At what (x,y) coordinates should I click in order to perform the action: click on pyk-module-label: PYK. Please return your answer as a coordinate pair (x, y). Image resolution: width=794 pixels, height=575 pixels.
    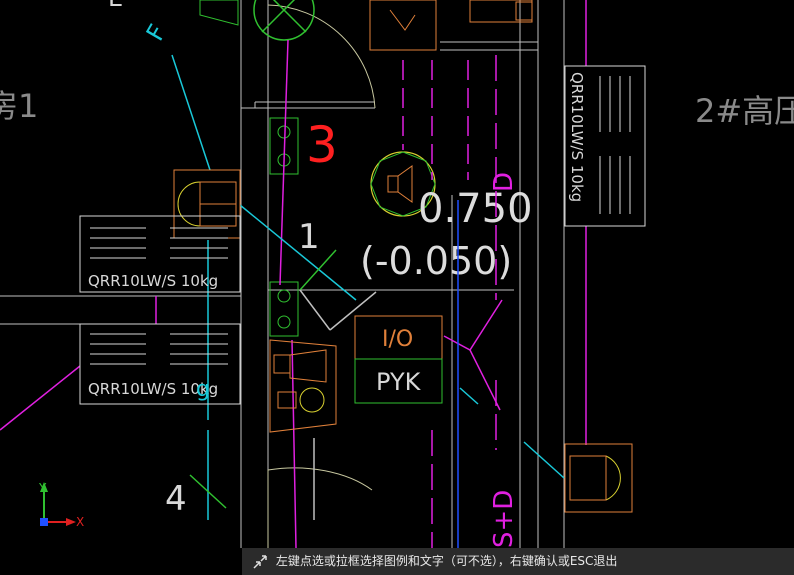
    Looking at the image, I should click on (399, 382).